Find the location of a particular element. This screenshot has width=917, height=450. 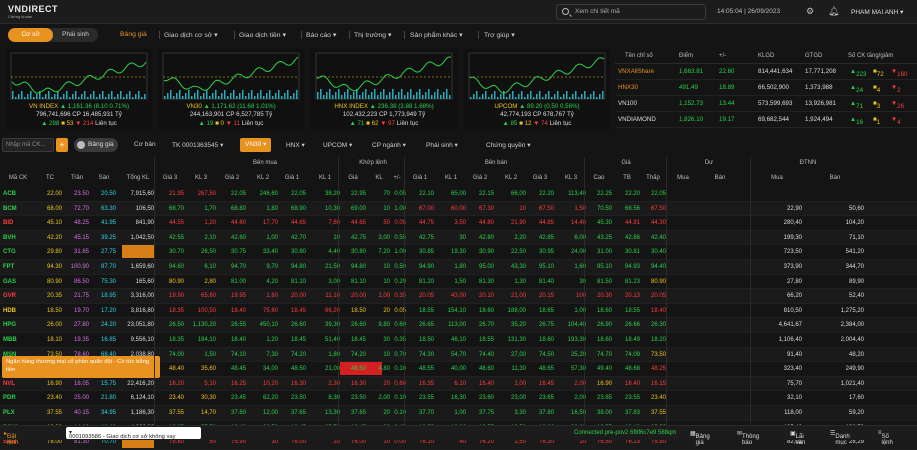

tab-cp-nganh: CP ngành ▾ is located at coordinates (389, 145).